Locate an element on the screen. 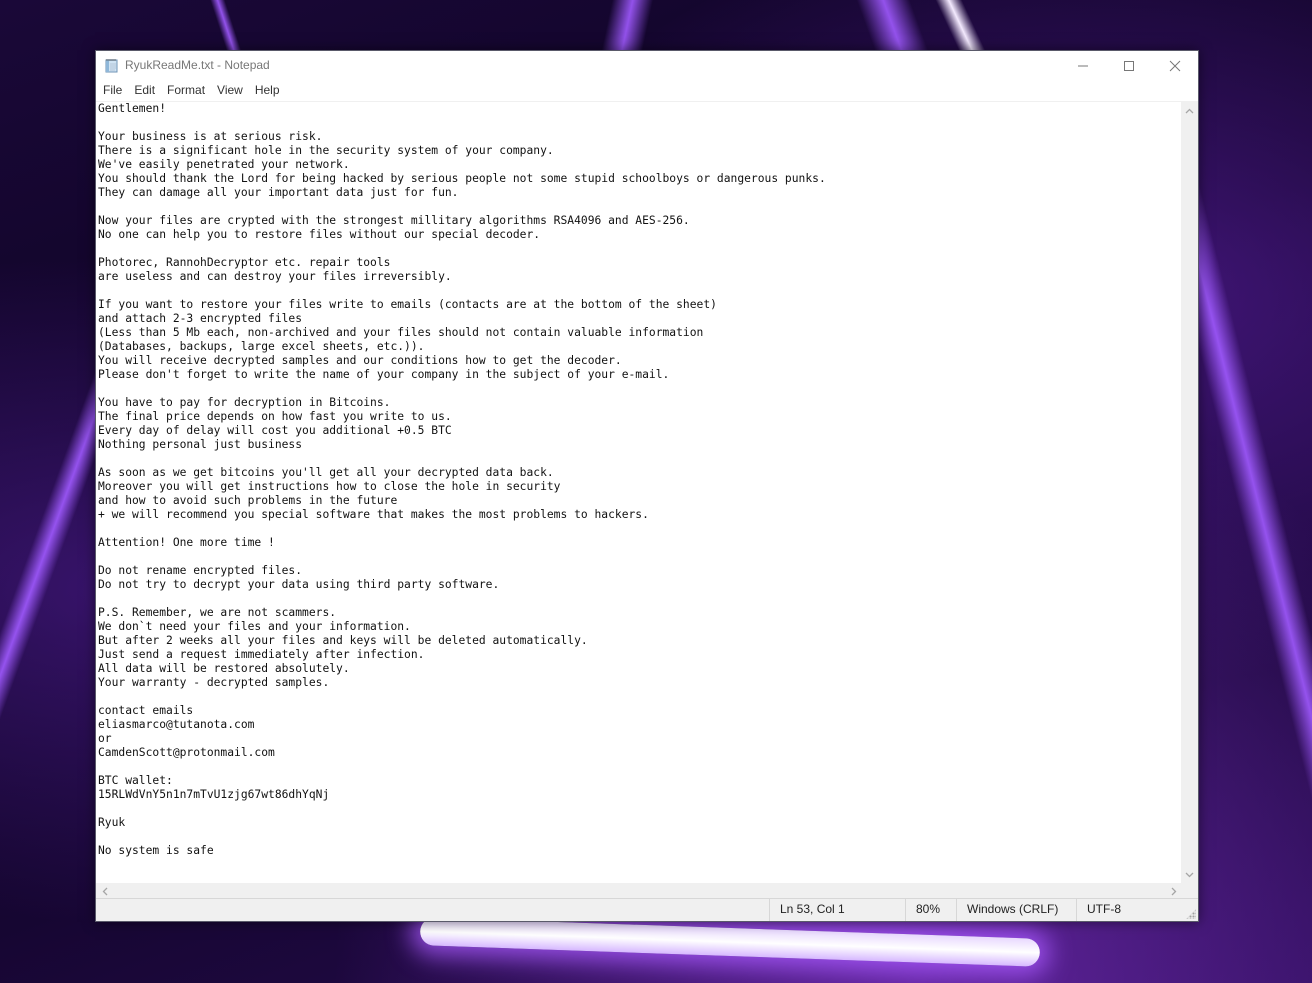 The height and width of the screenshot is (983, 1312). minimize-icon is located at coordinates (1083, 66).